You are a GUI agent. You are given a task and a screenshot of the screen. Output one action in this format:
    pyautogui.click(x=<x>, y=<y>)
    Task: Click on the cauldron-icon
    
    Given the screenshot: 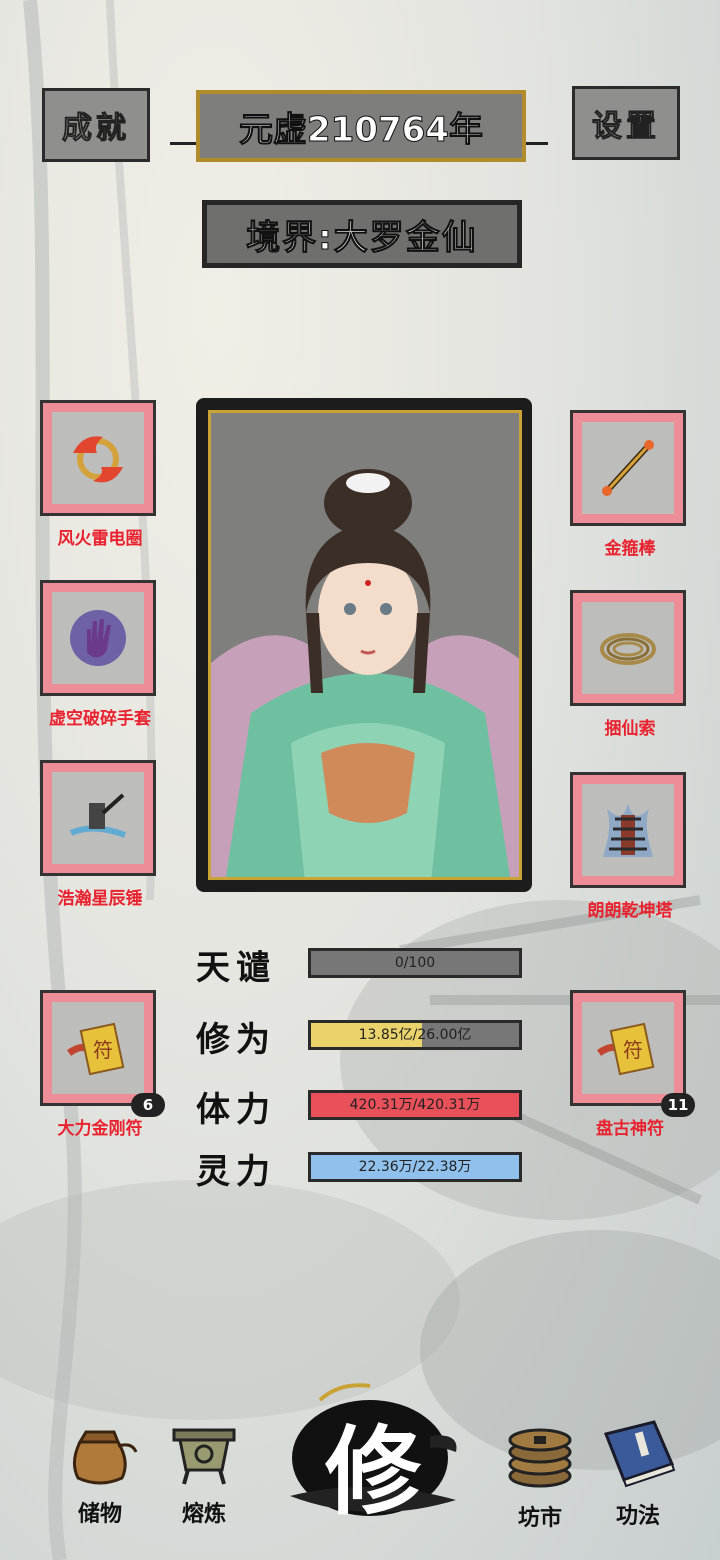 What is the action you would take?
    pyautogui.click(x=204, y=1456)
    